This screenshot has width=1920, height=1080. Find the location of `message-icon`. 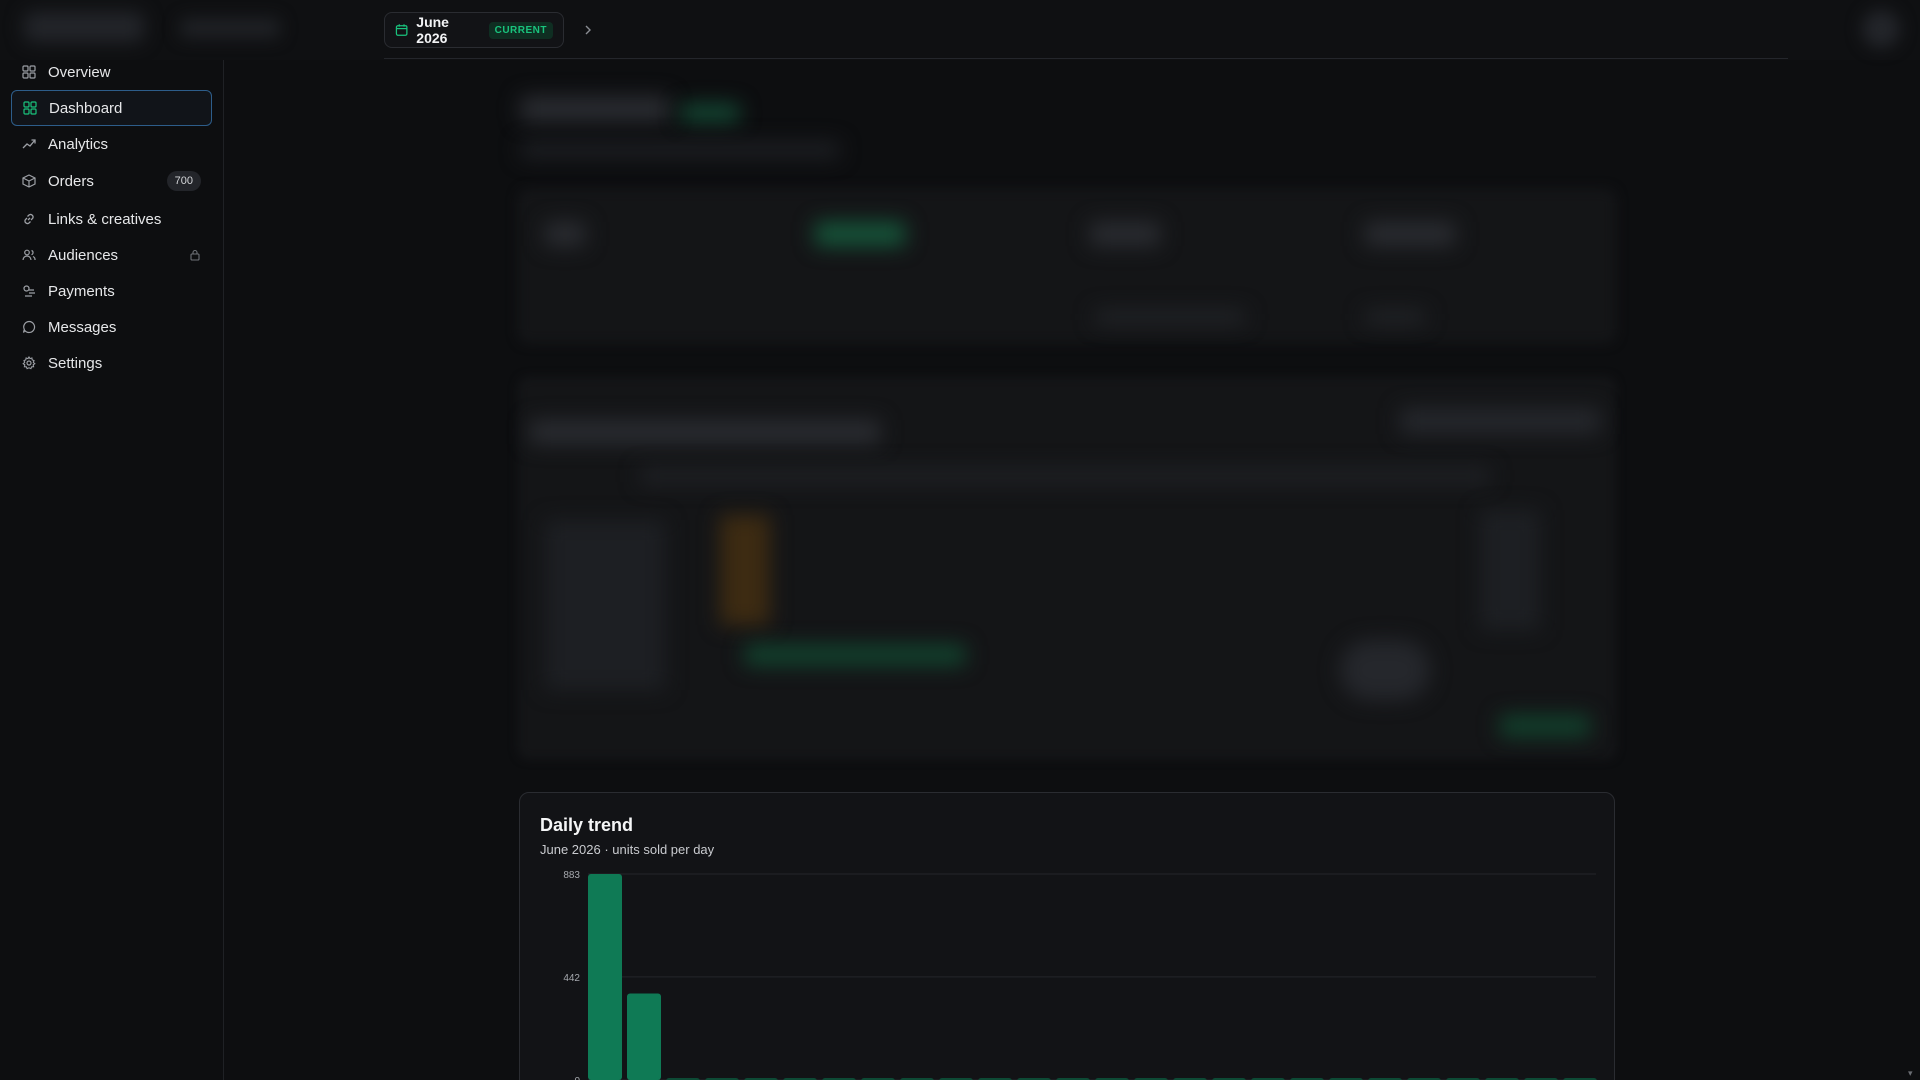

message-icon is located at coordinates (29, 327).